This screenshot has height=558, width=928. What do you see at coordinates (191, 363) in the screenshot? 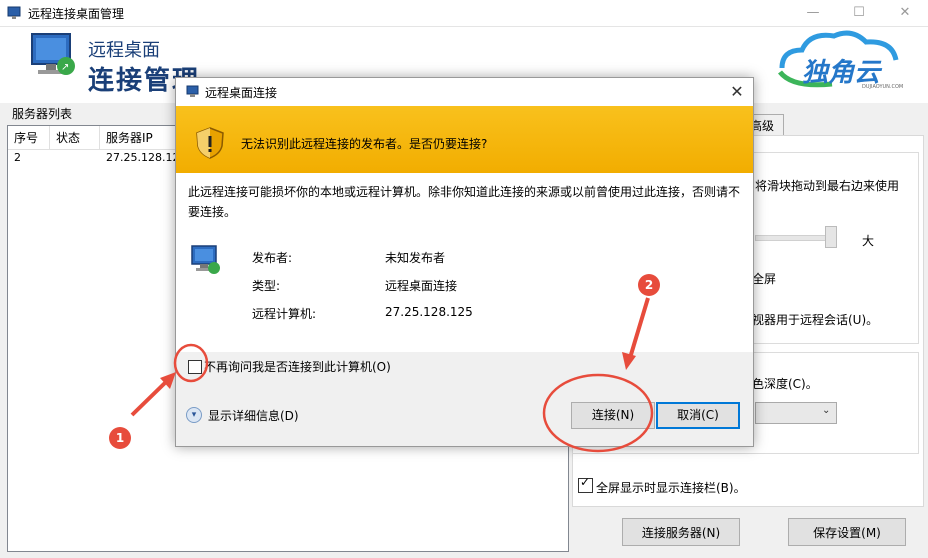
I see `annotation-circle-checkbox` at bounding box center [191, 363].